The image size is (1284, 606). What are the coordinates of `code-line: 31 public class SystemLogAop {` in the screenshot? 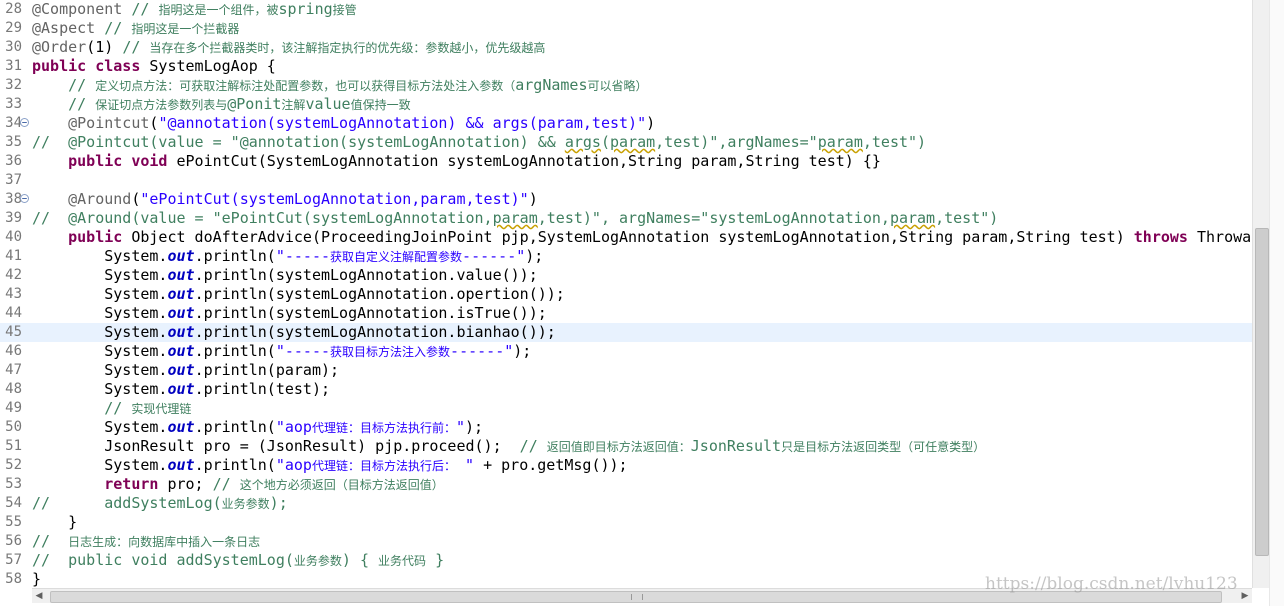 It's located at (626, 66).